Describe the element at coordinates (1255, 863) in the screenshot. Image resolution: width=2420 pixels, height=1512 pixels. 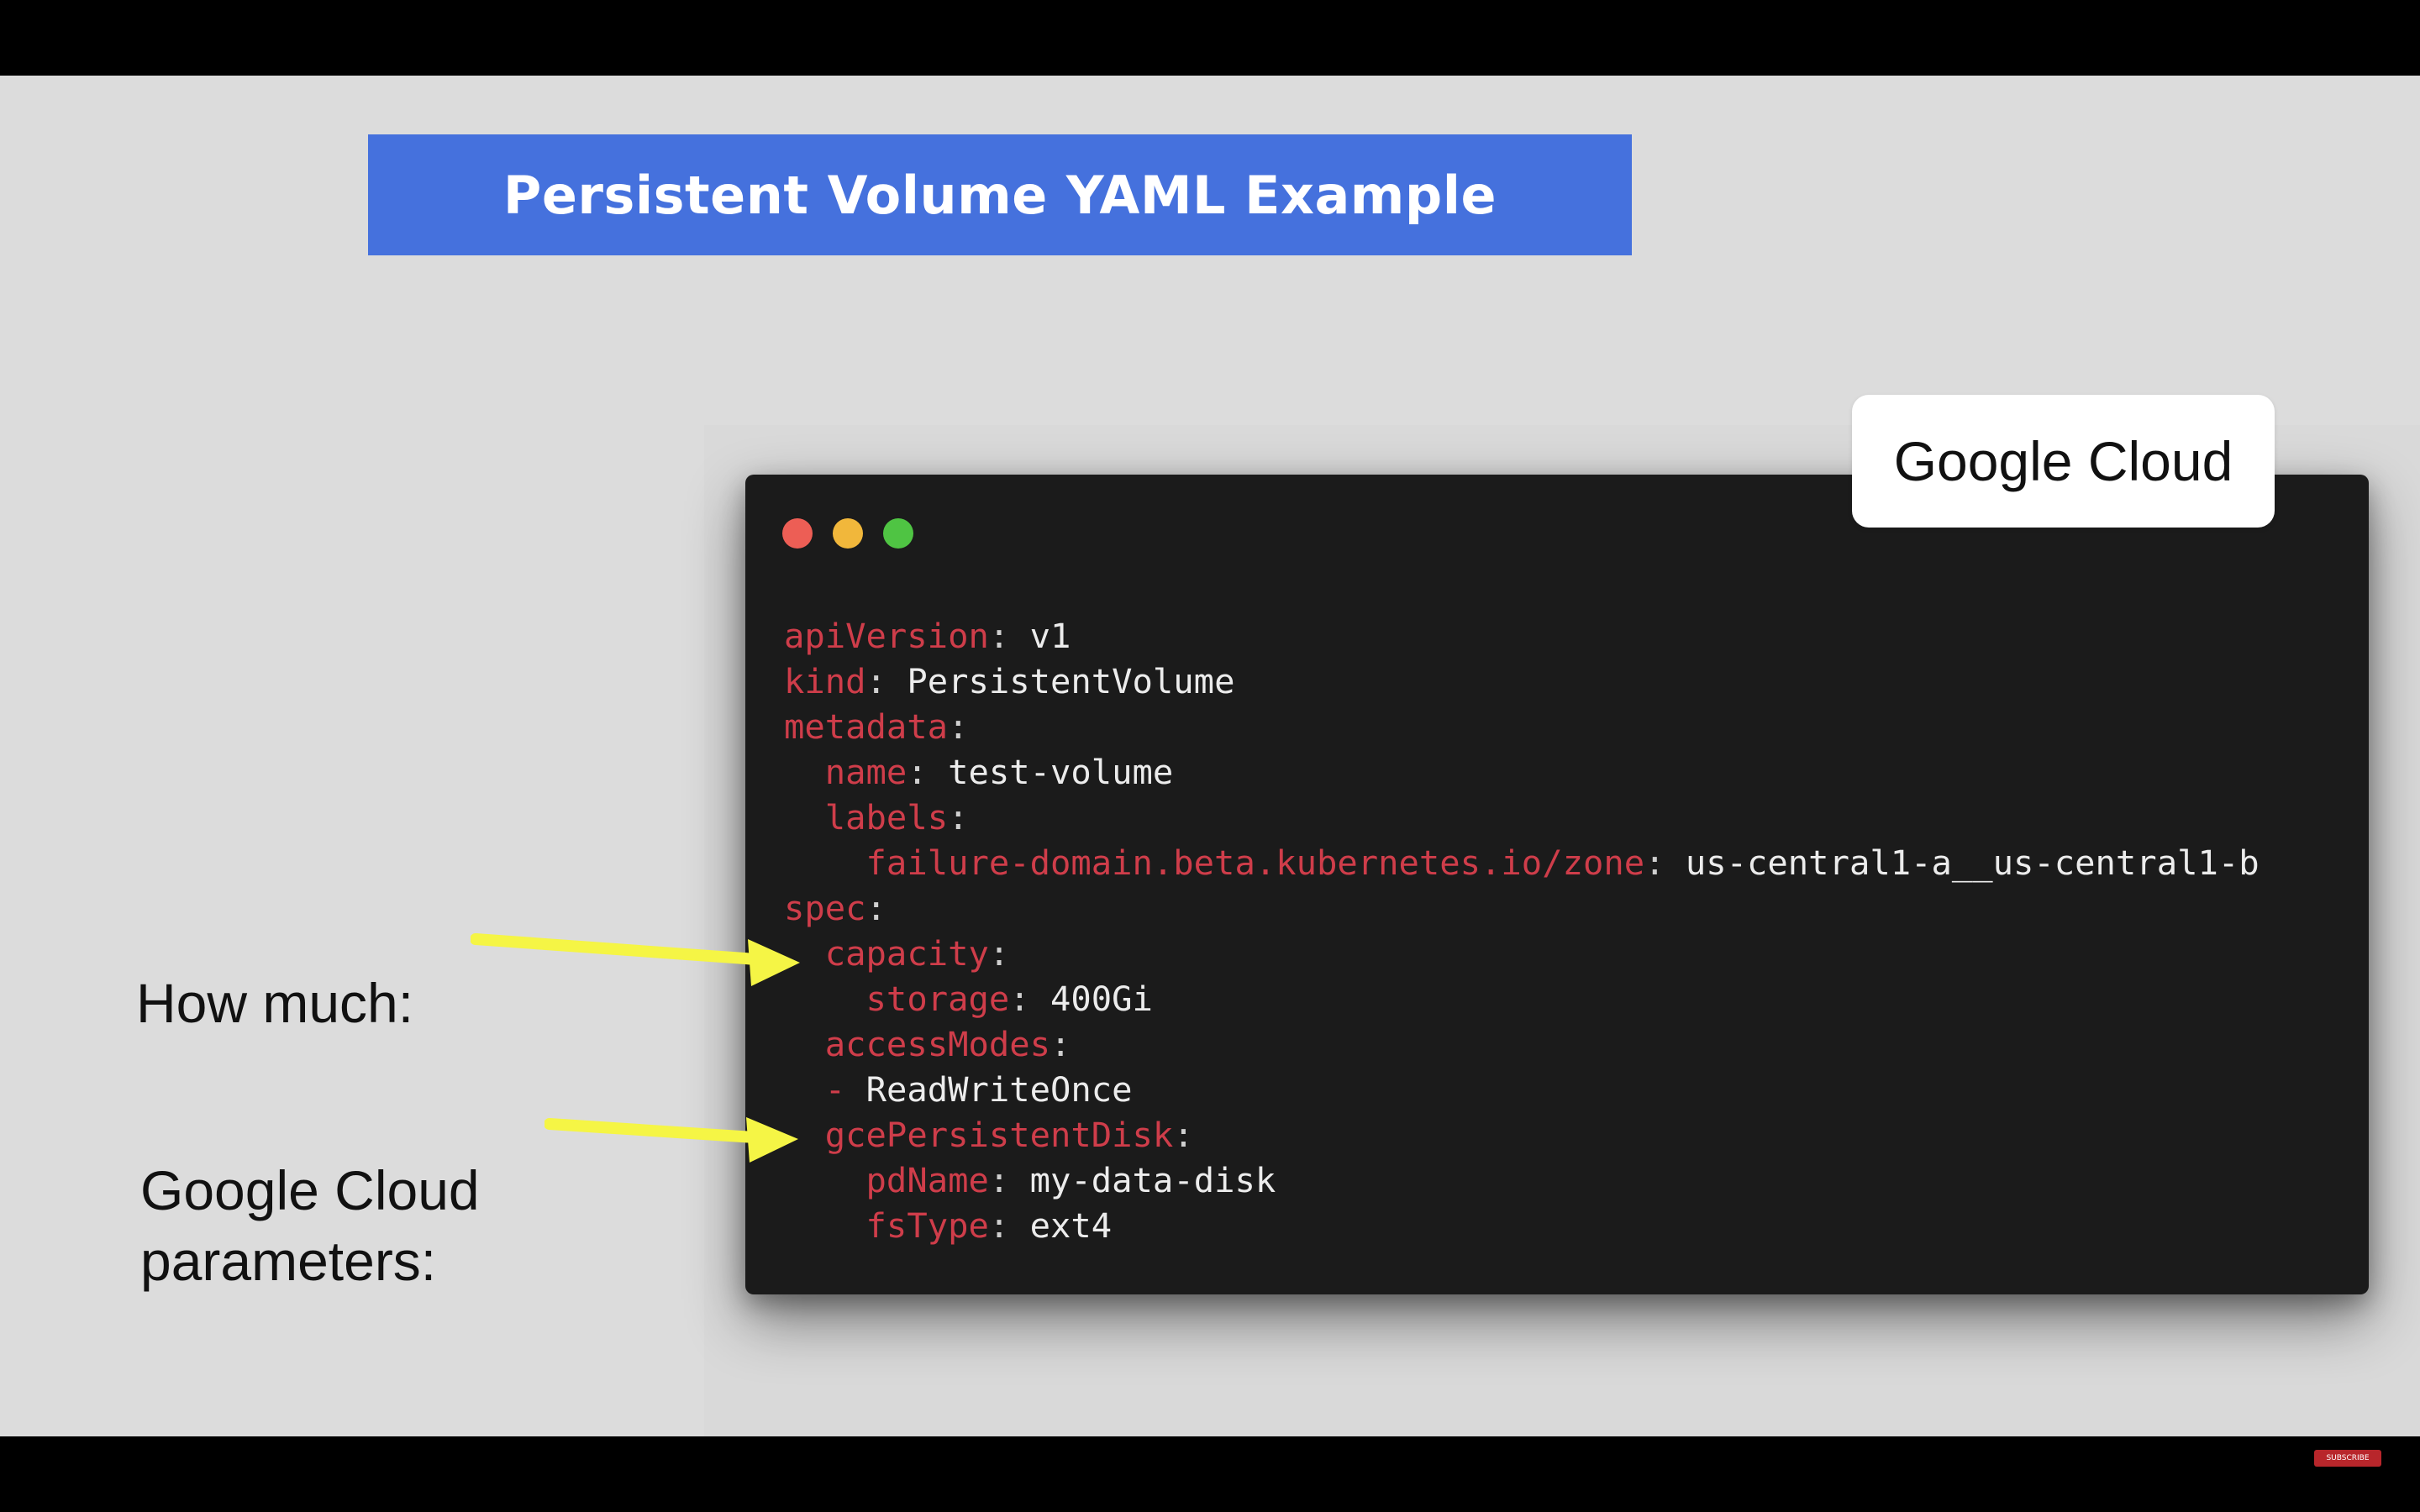
I see `code-key: failure-domain.beta.kubernetes.io/zone` at that location.